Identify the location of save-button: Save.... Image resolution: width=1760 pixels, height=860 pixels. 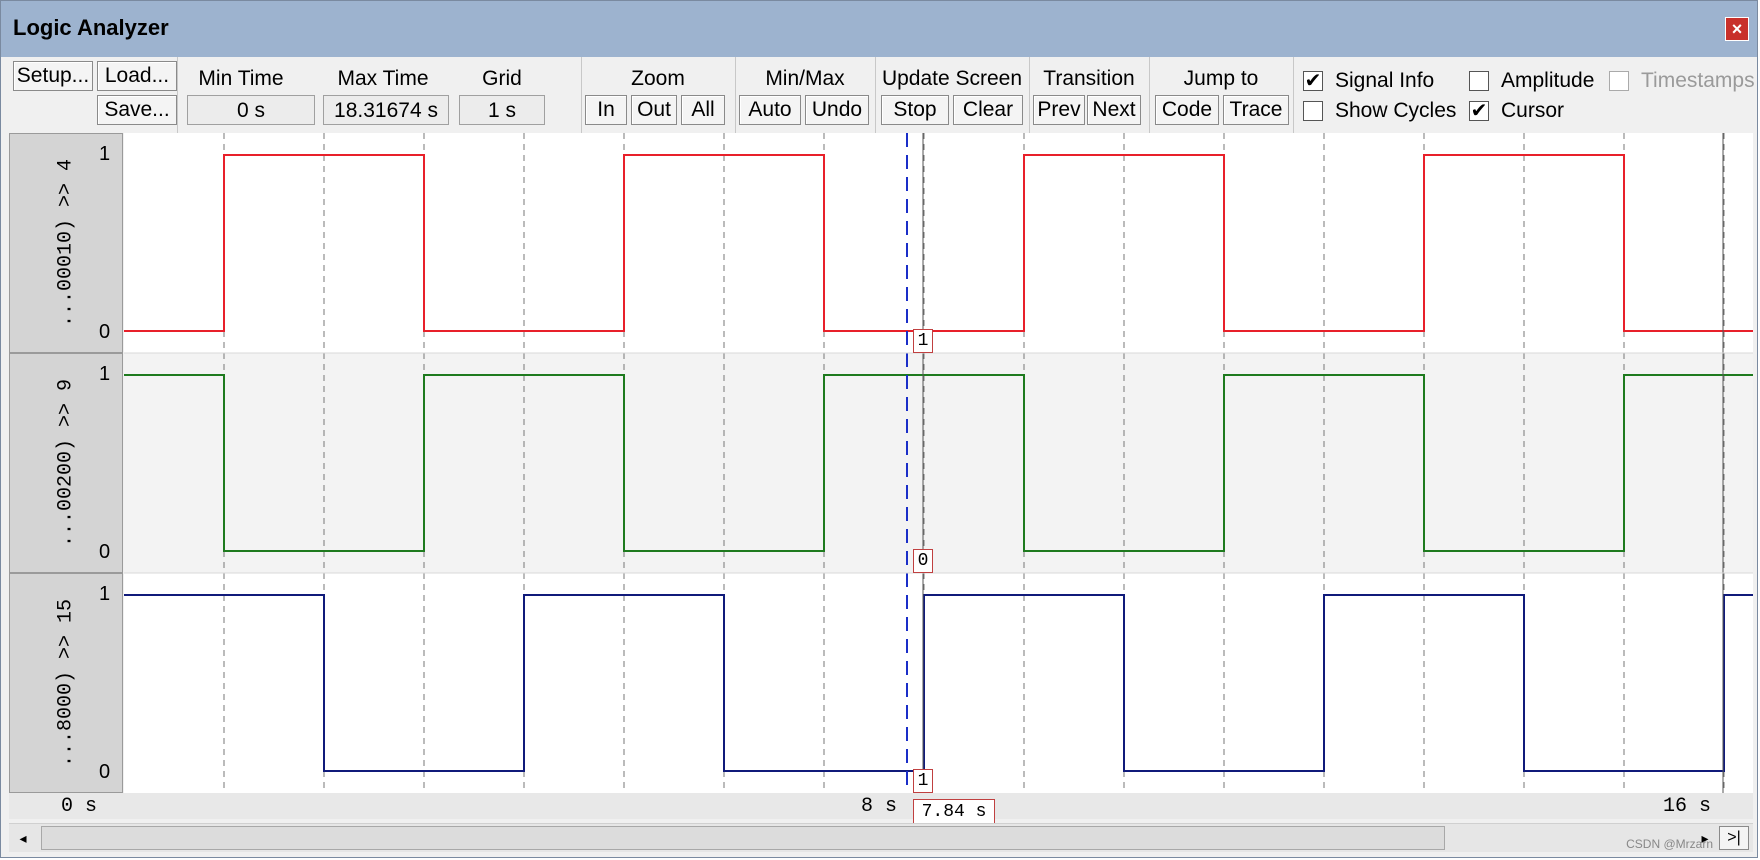
(137, 110).